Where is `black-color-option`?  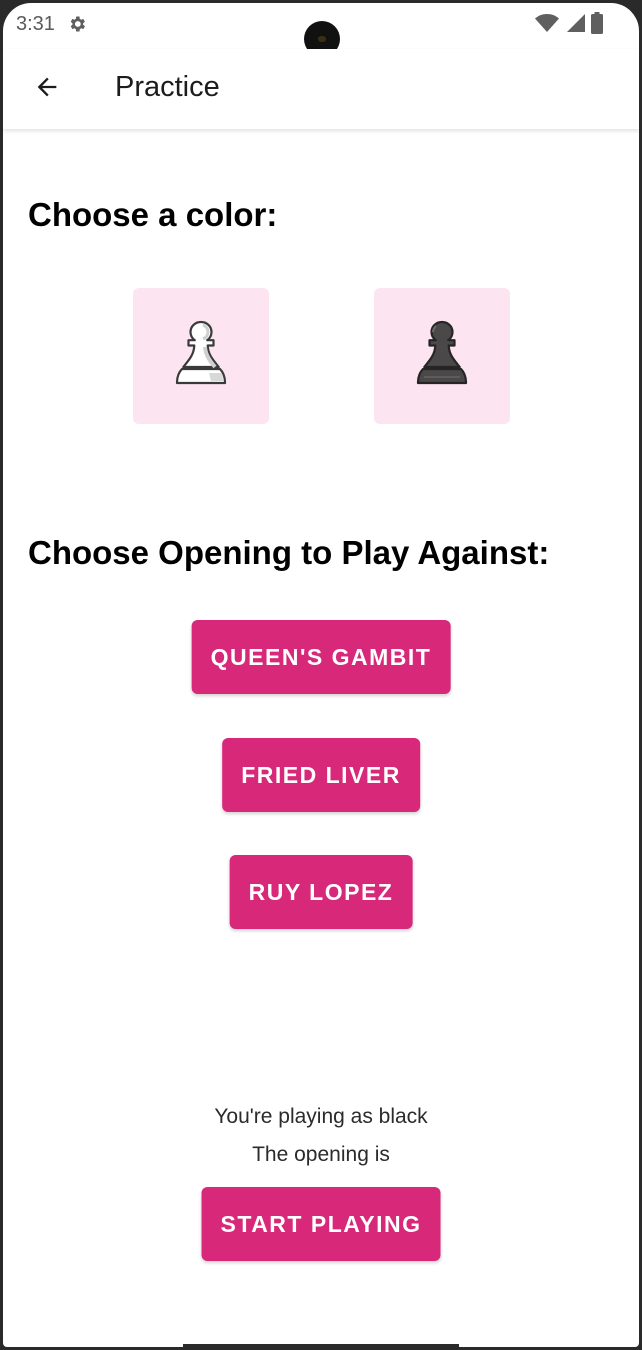 black-color-option is located at coordinates (442, 356).